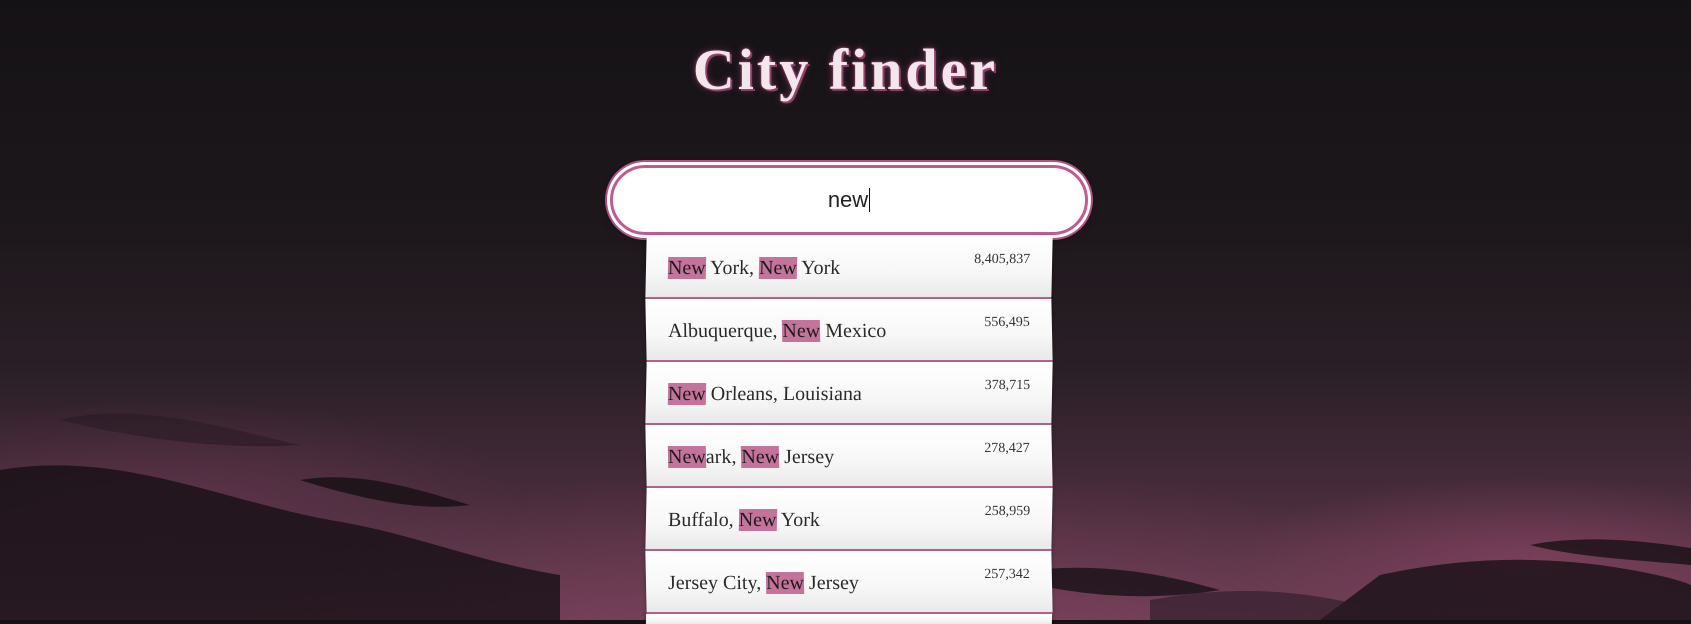 The image size is (1691, 624). Describe the element at coordinates (725, 331) in the screenshot. I see `city-name-text: Albuquerque,` at that location.